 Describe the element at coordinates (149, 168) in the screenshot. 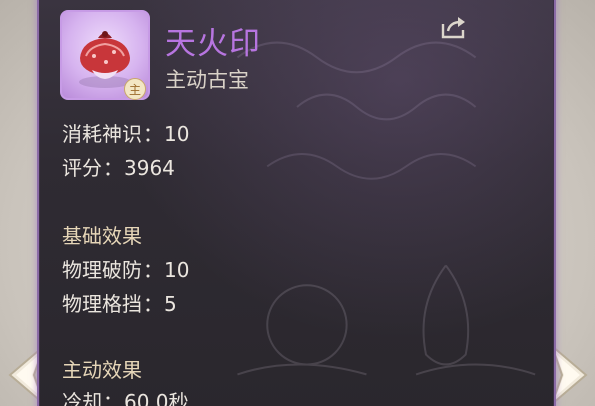

I see `score-value: 3964` at that location.